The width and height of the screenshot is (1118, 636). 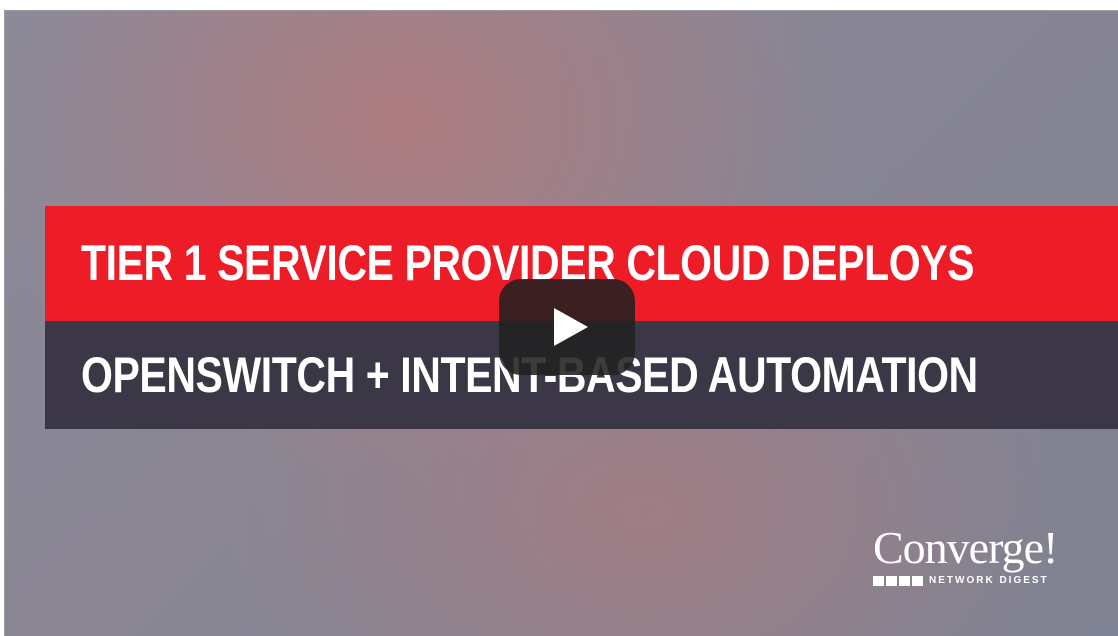 I want to click on play-button, so click(x=567, y=327).